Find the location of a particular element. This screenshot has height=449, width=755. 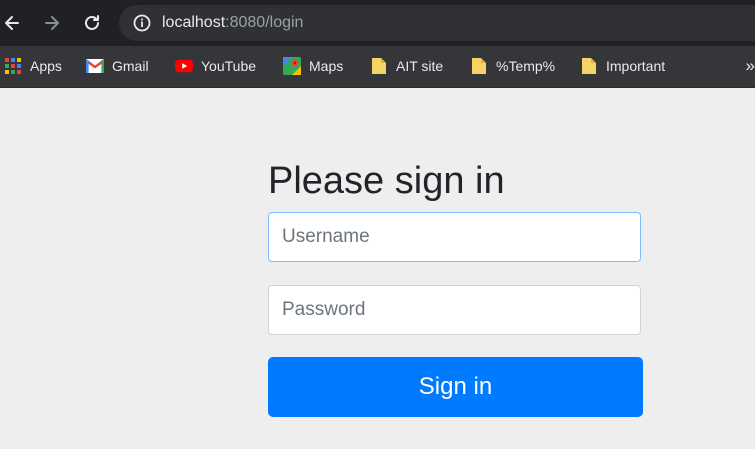

url-text: localhost:8080/login is located at coordinates (232, 23).